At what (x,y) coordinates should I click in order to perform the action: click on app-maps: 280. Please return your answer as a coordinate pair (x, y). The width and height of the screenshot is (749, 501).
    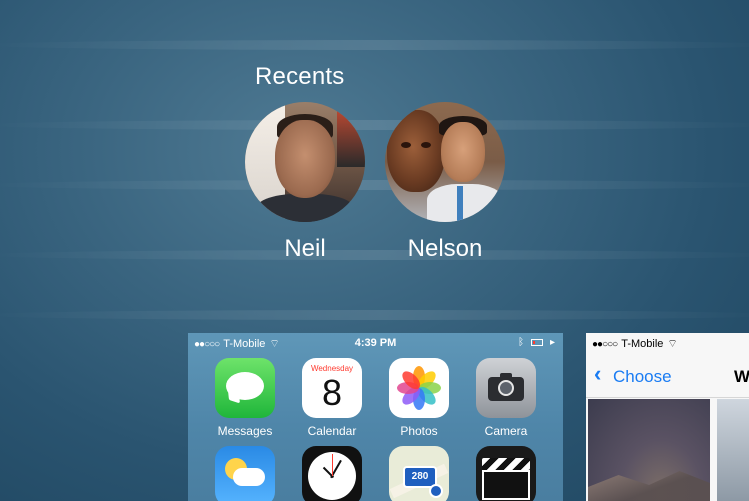
    Looking at the image, I should click on (419, 473).